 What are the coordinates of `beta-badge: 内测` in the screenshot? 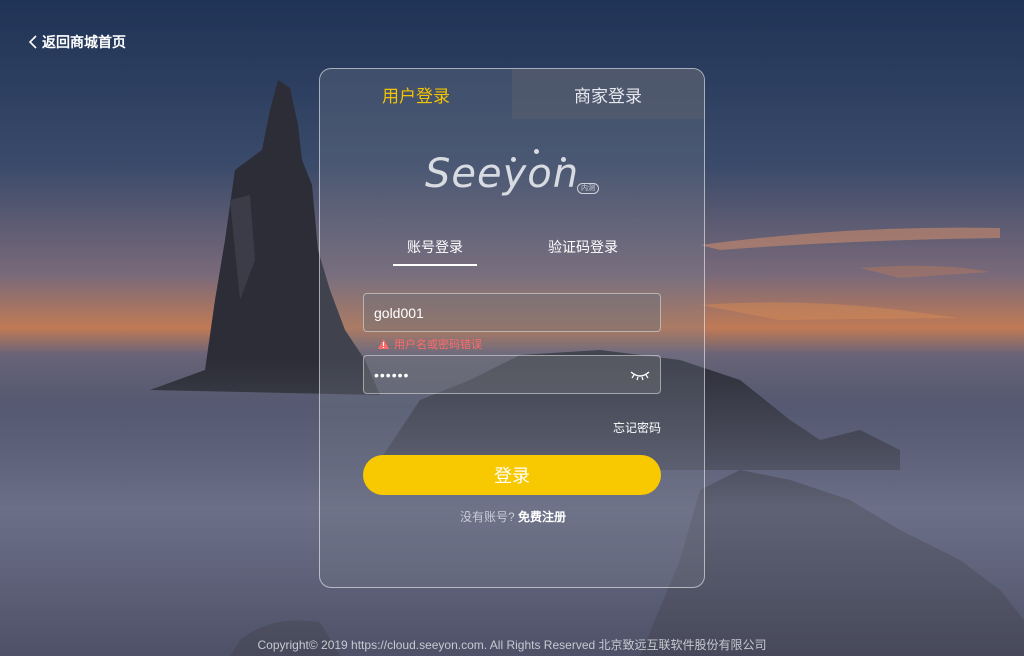 It's located at (588, 188).